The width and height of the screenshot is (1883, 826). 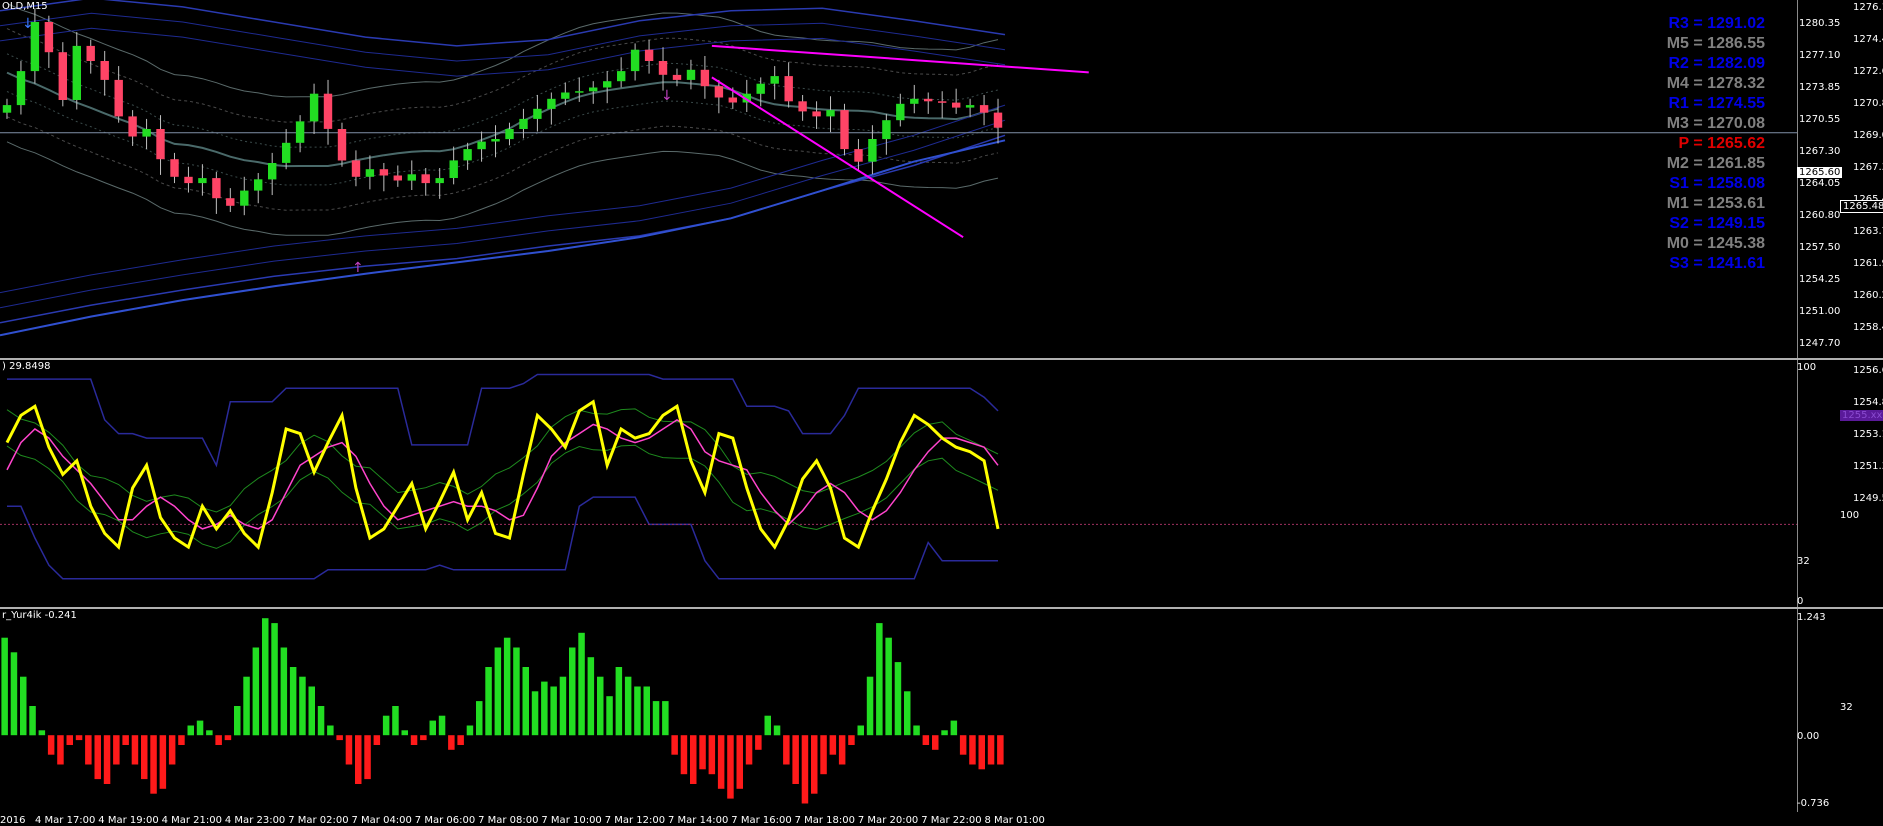 I want to click on price-axis-tick: 1270.85, so click(x=1868, y=103).